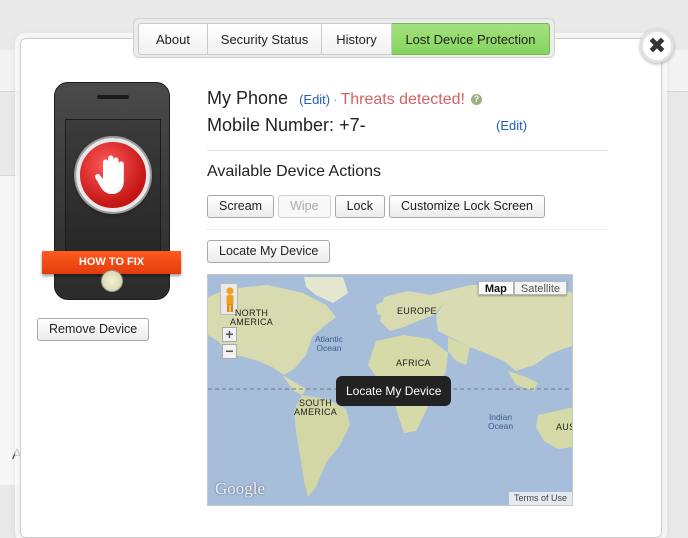 The height and width of the screenshot is (538, 688). Describe the element at coordinates (109, 174) in the screenshot. I see `hand-glyph` at that location.